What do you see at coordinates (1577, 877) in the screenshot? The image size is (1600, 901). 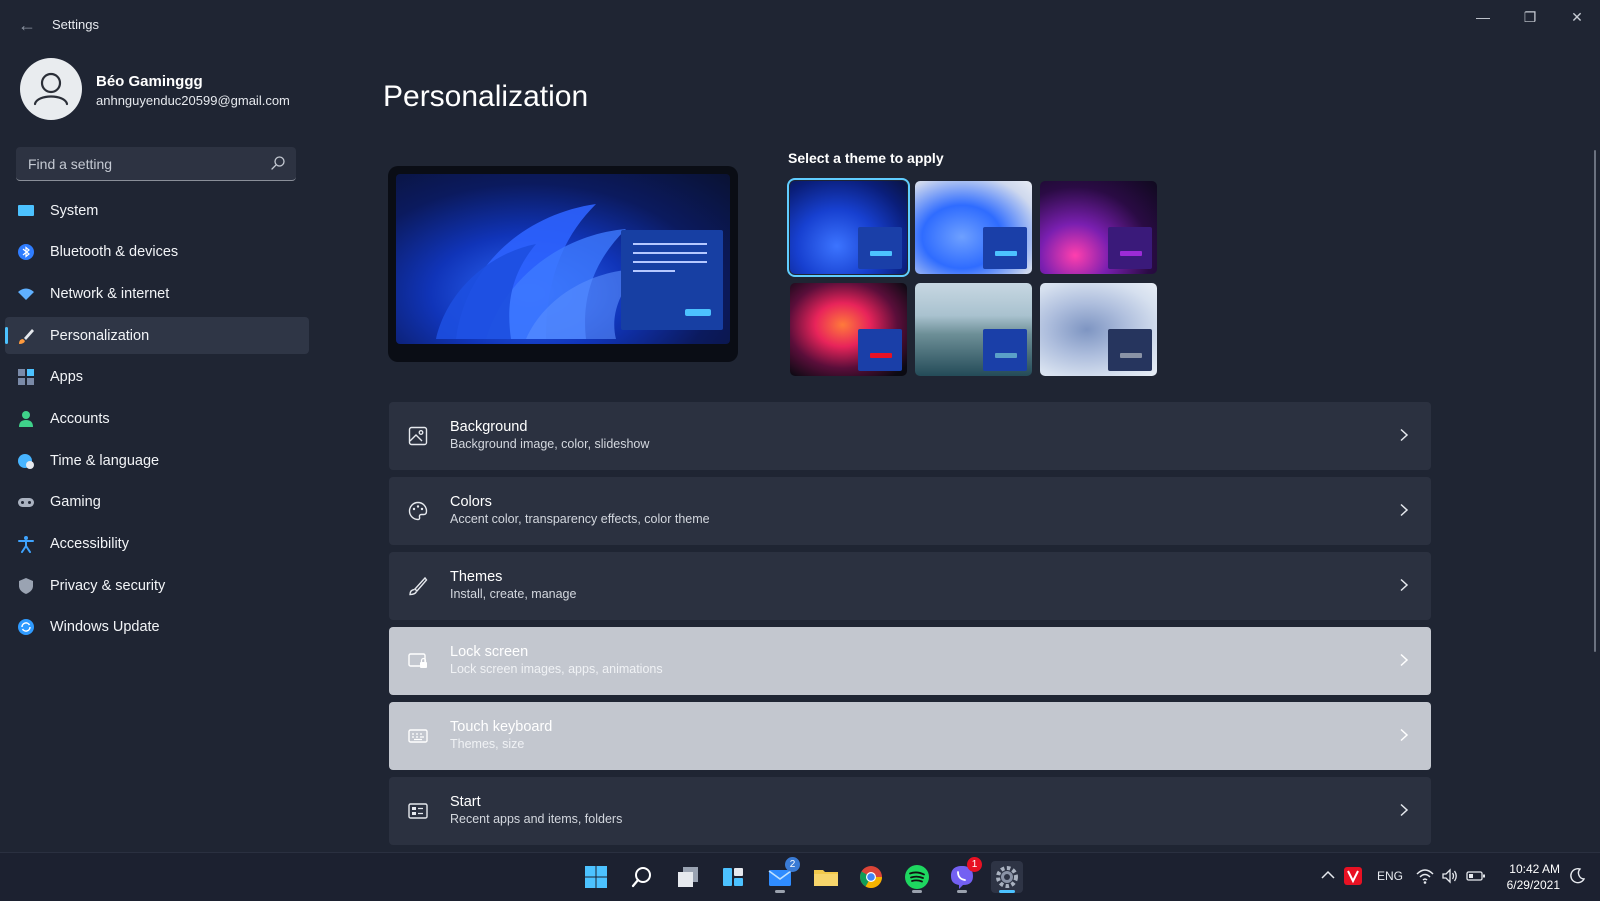 I see `notifications-moon-icon` at bounding box center [1577, 877].